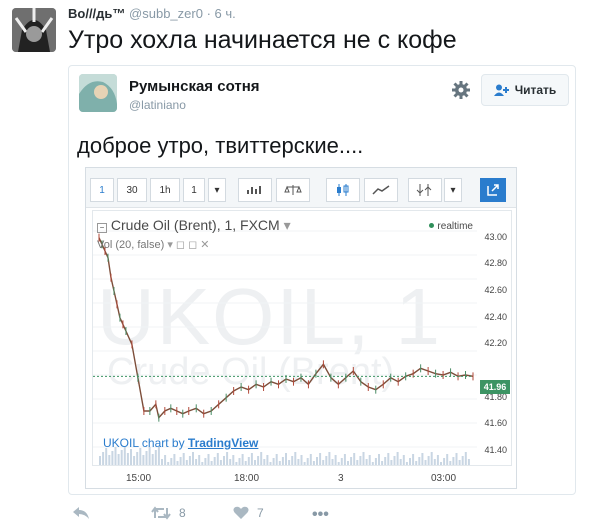  I want to click on y-tick-label: 43.00, so click(495, 236).